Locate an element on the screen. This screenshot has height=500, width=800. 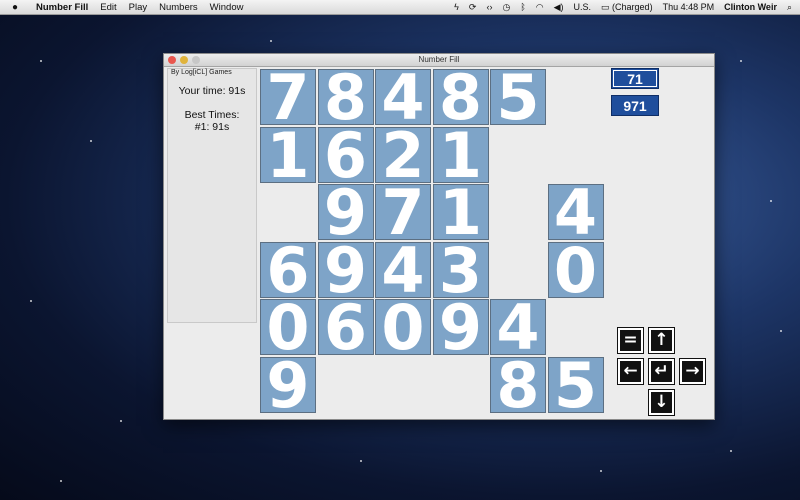
number-tile: 2 is located at coordinates (403, 155).